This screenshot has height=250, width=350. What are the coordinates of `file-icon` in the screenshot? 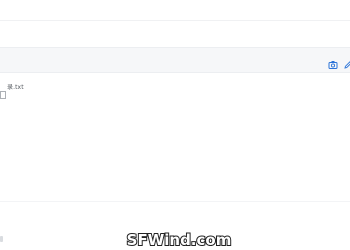 It's located at (3, 91).